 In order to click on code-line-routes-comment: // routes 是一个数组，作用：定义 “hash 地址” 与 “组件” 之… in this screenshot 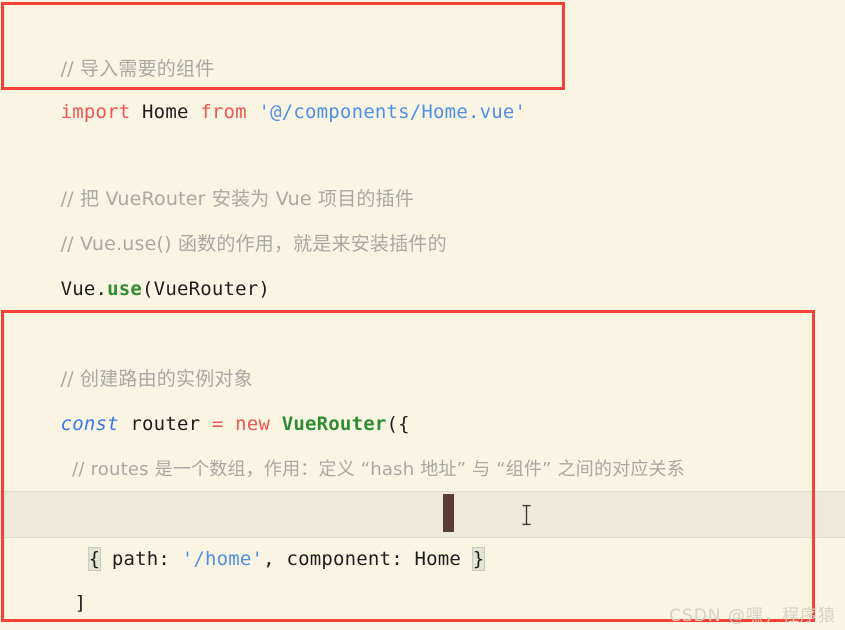, I will do `click(422, 441)`.